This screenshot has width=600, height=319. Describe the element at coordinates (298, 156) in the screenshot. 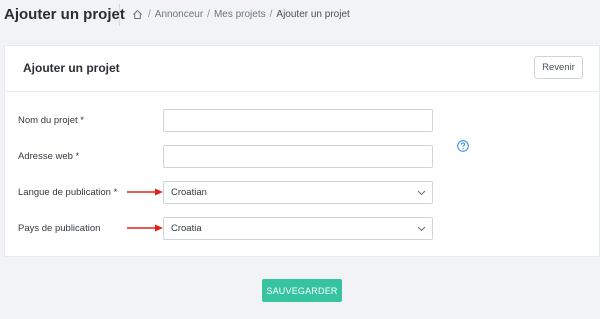

I see `web-address-input` at that location.